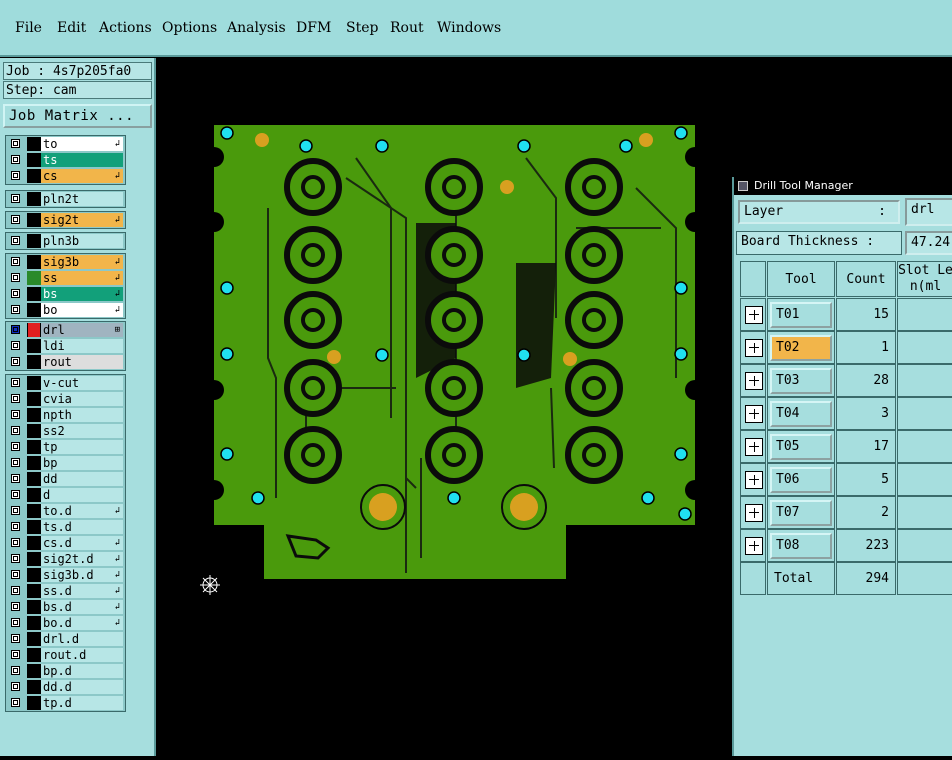 The width and height of the screenshot is (952, 760). Describe the element at coordinates (82, 479) in the screenshot. I see `layer-name: dd` at that location.